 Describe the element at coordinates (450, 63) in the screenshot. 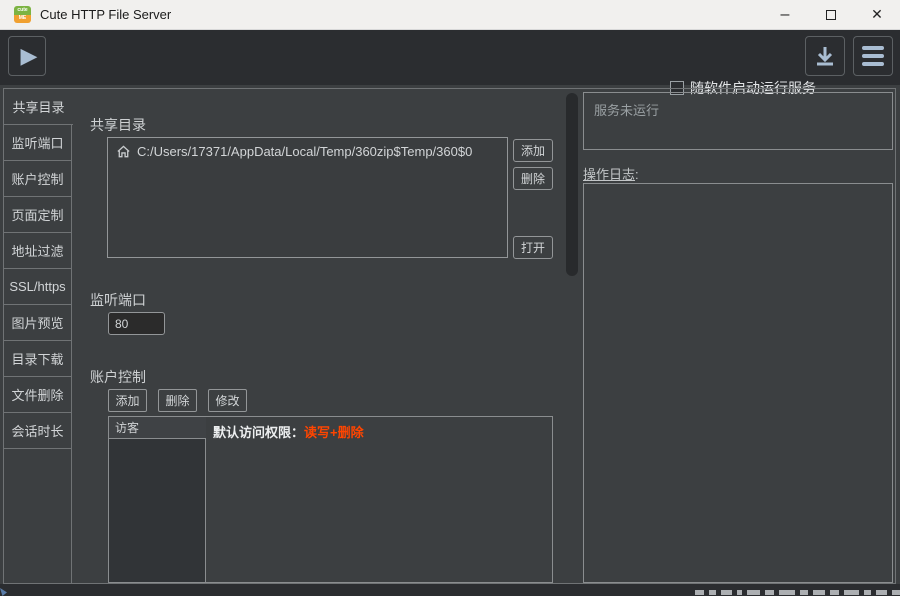

I see `toolbar: ▶ 随软件启动运行服务` at that location.